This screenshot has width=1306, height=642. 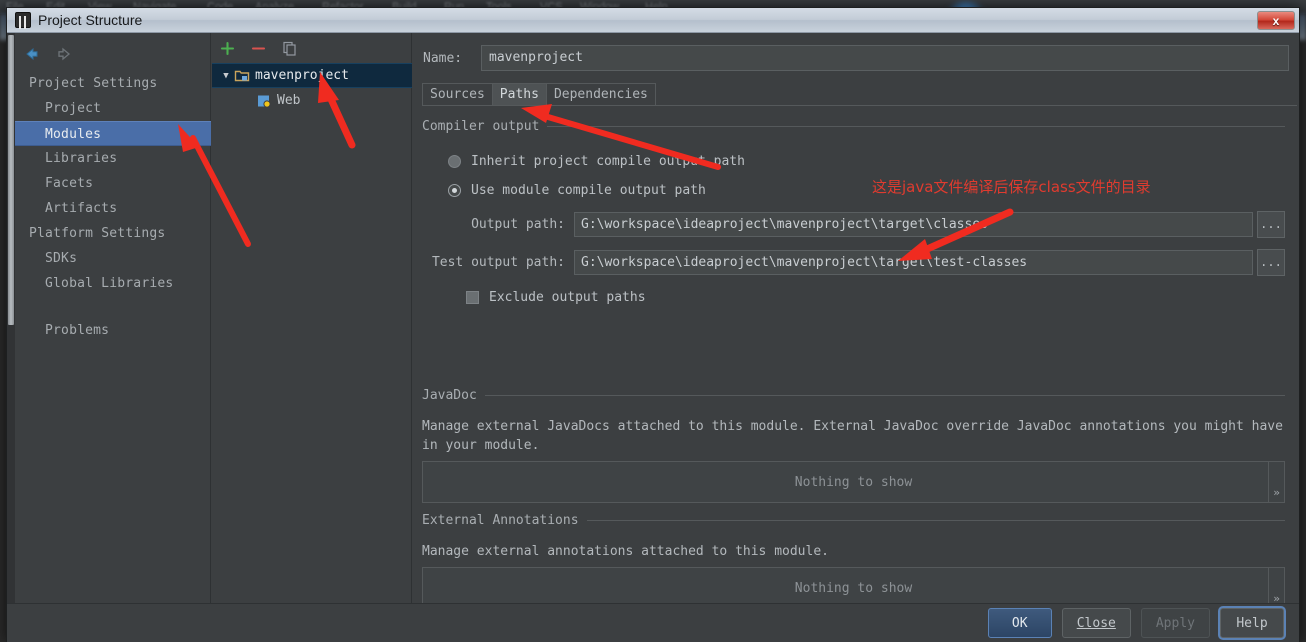 I want to click on tree-node-label: Web, so click(x=289, y=100).